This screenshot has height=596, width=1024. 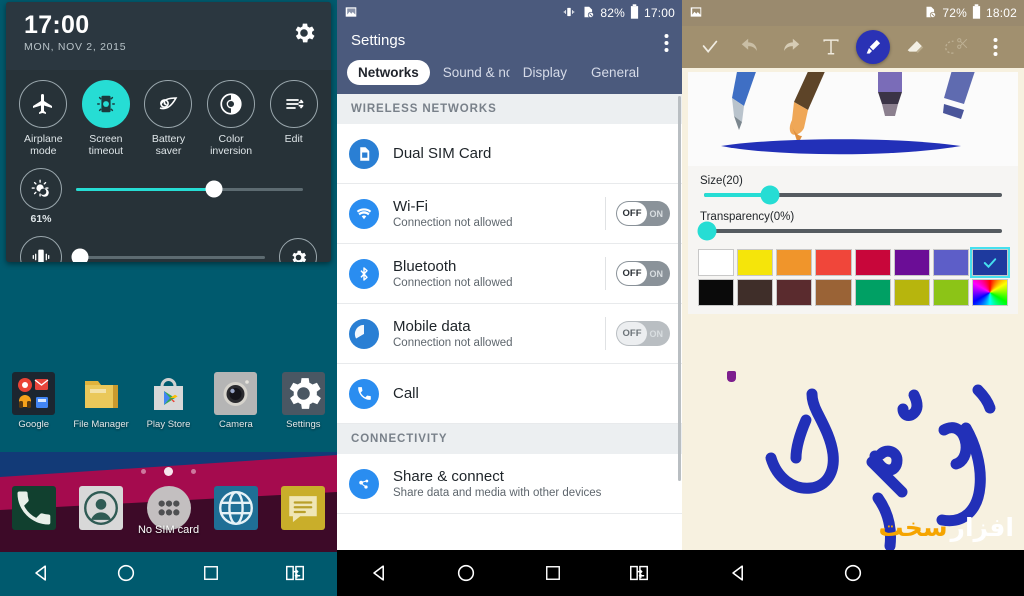 I want to click on tab-general: General, so click(x=615, y=72).